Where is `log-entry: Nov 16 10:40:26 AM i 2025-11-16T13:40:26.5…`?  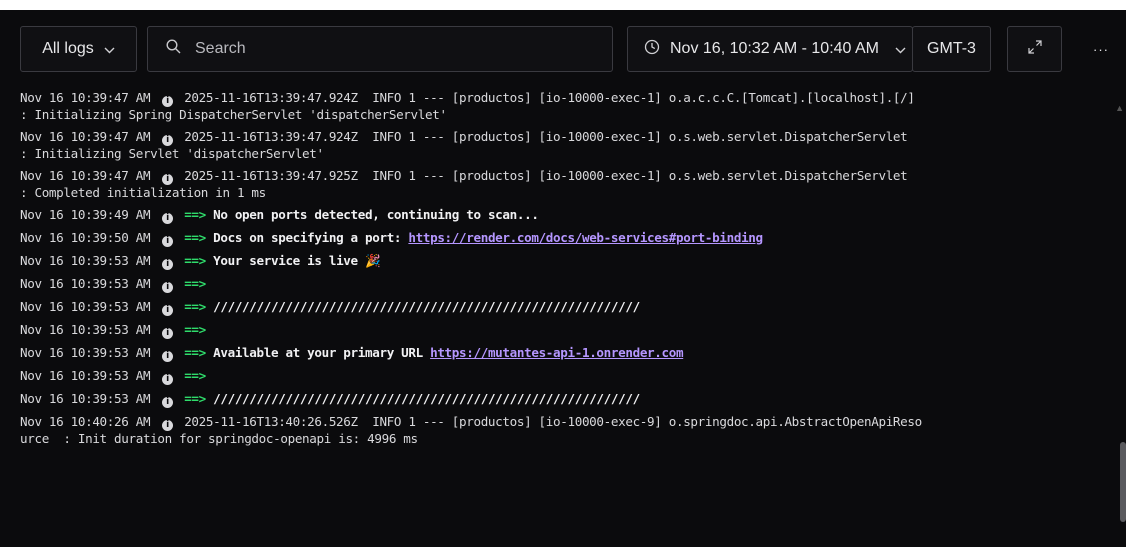 log-entry: Nov 16 10:40:26 AM i 2025-11-16T13:40:26.5… is located at coordinates (565, 430).